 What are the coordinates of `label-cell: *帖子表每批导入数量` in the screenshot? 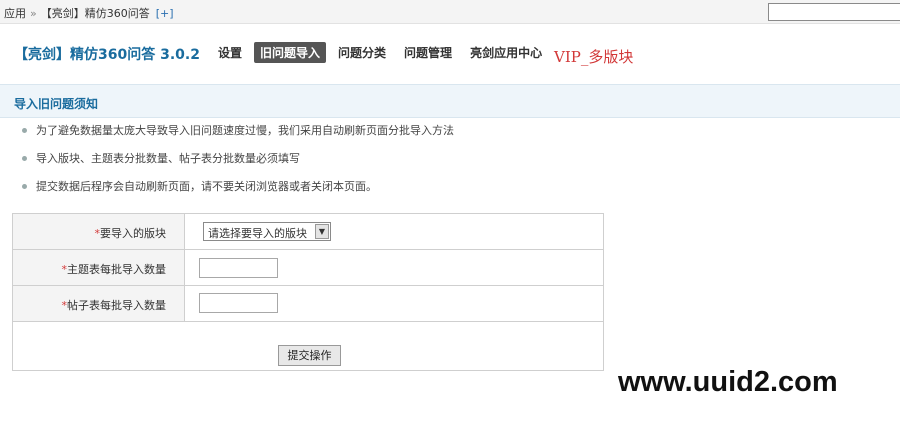 It's located at (99, 303).